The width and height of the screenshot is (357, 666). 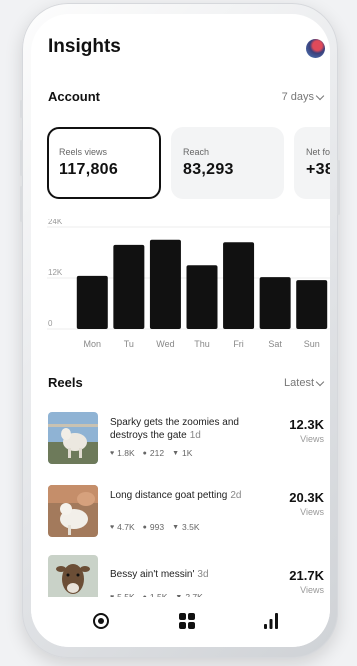 I want to click on chart-x-tick-label: Fri, so click(x=238, y=344).